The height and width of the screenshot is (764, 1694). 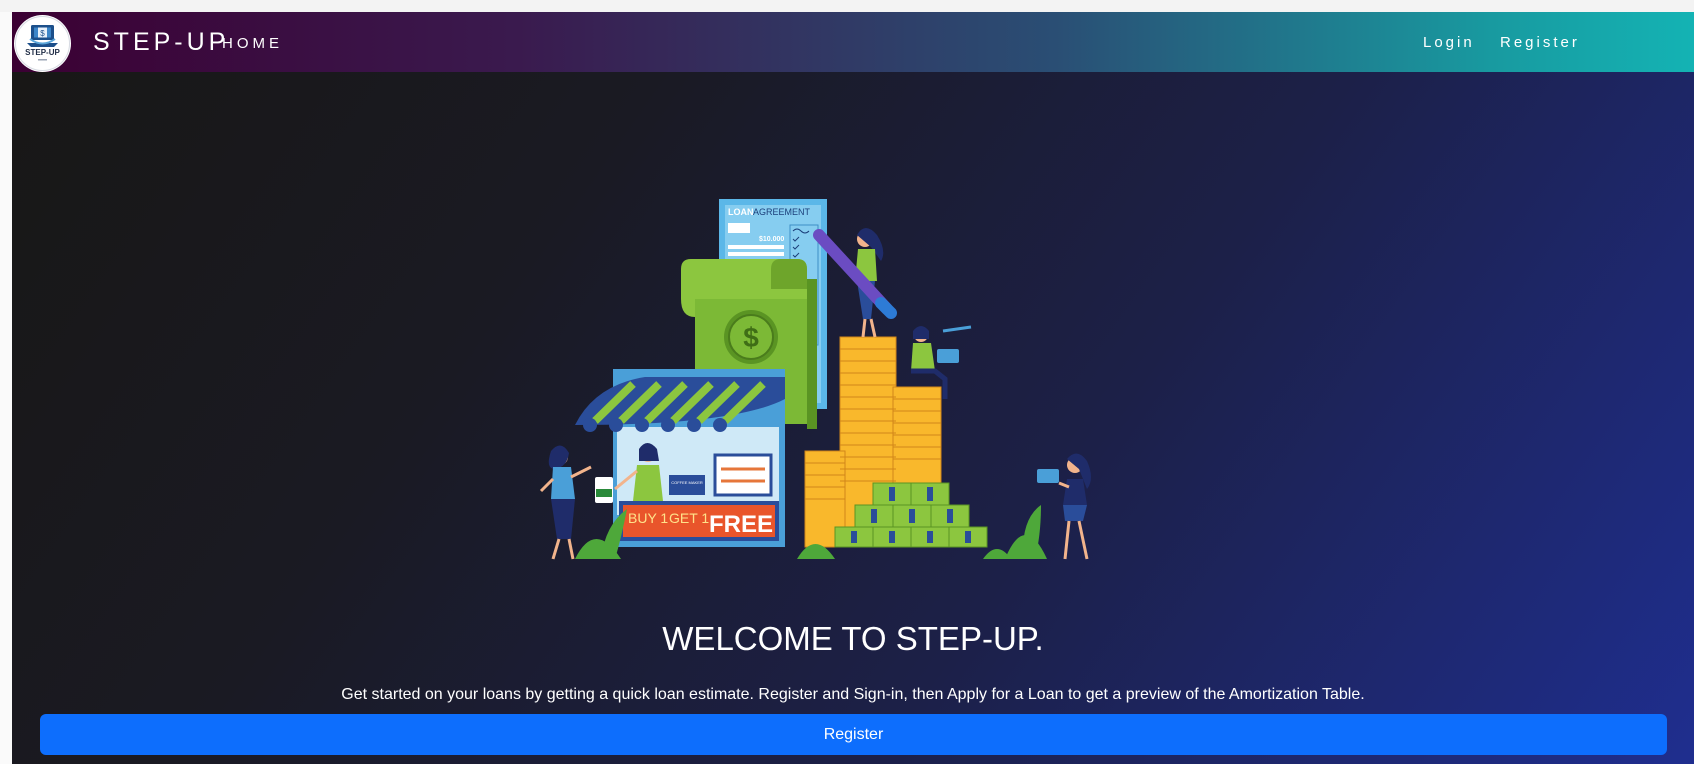 What do you see at coordinates (853, 42) in the screenshot?
I see `navbar: $ STEP-UP STEP-UP HOME Login Register` at bounding box center [853, 42].